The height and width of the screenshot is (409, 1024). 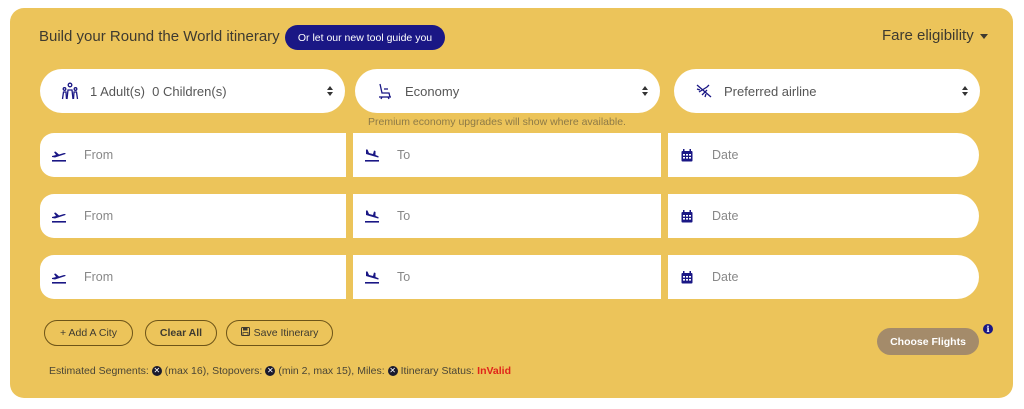 What do you see at coordinates (385, 91) in the screenshot?
I see `seat-icon` at bounding box center [385, 91].